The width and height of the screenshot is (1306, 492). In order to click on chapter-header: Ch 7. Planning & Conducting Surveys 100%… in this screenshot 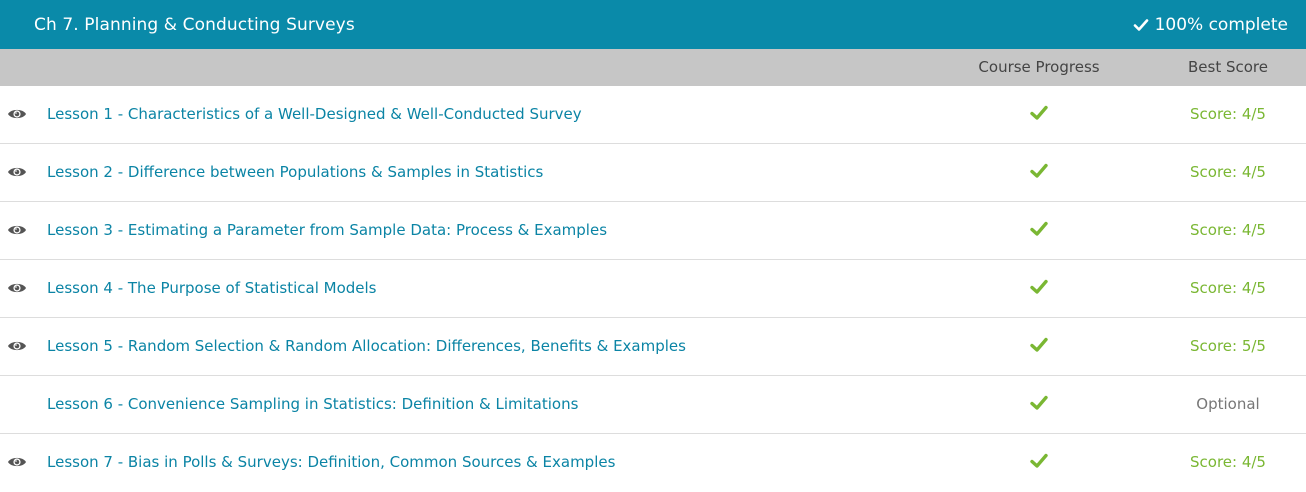, I will do `click(653, 24)`.